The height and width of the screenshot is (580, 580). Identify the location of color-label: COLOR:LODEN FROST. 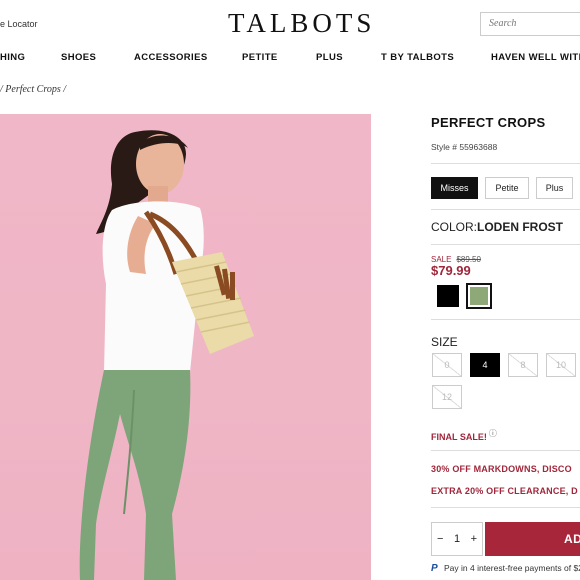
(497, 227).